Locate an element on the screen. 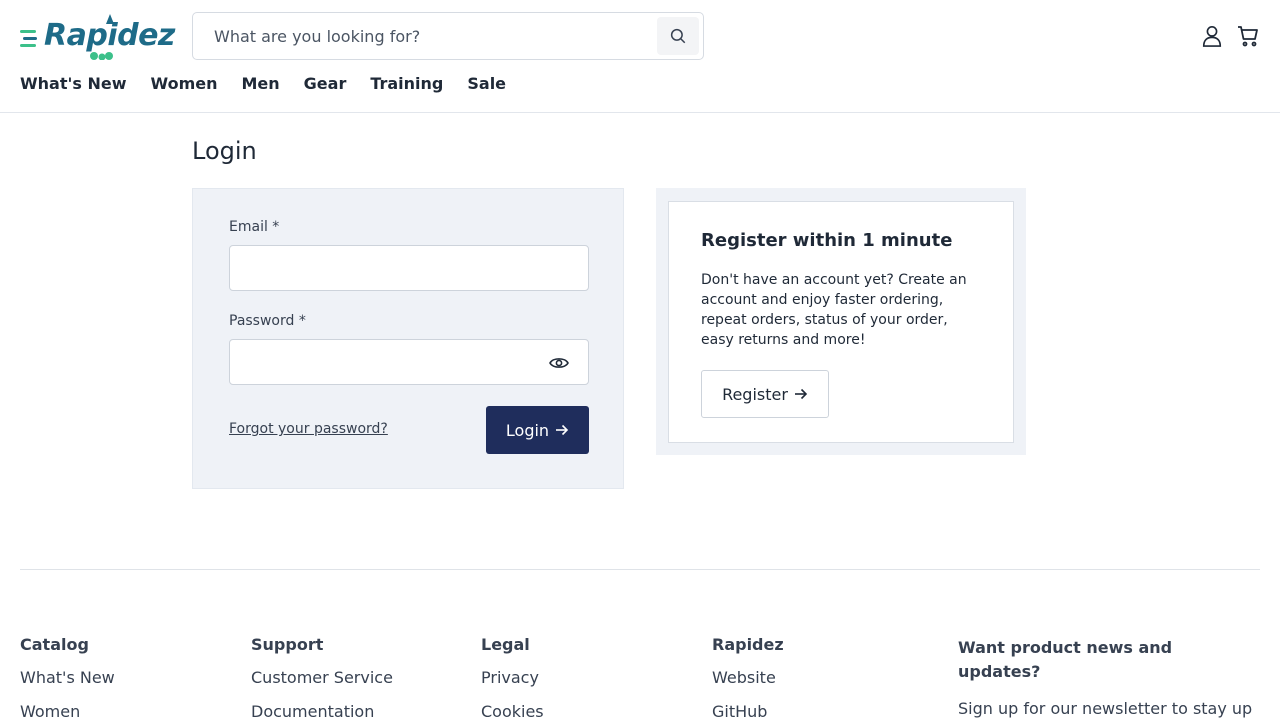 The image size is (1280, 720). footer-column-title: Catalog is located at coordinates (54, 644).